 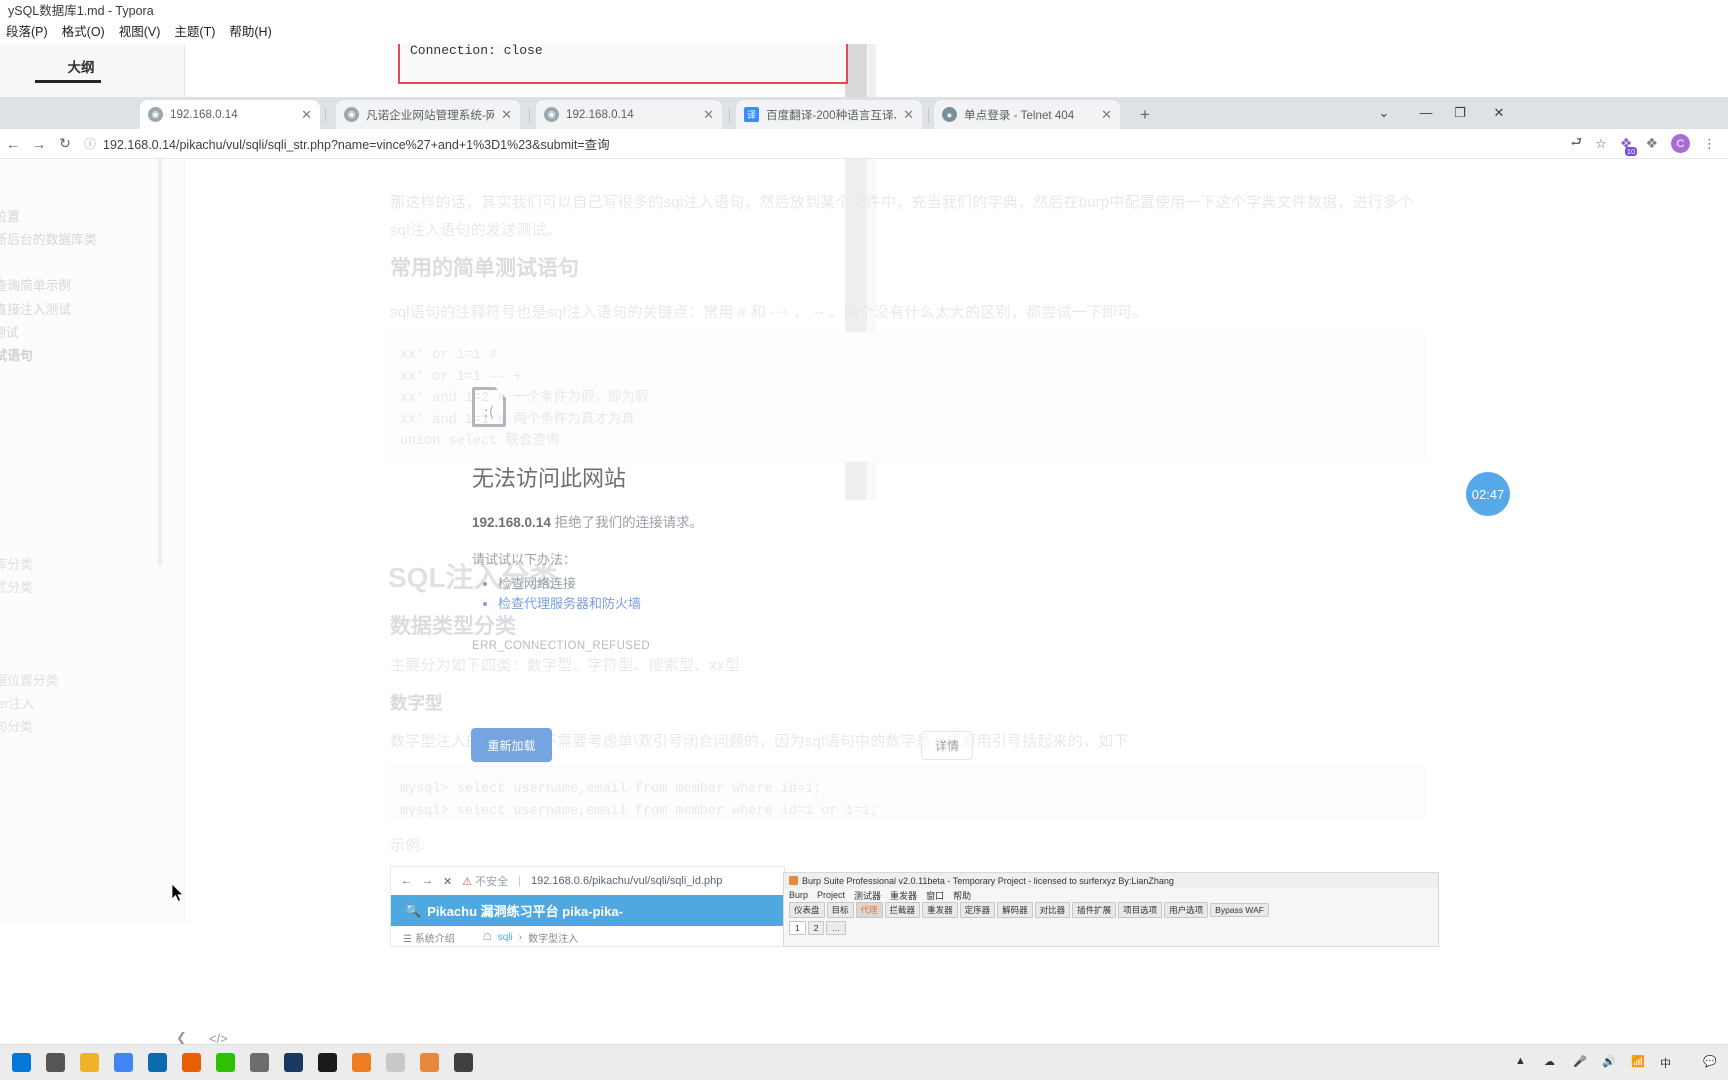 I want to click on menu-format: 格式(O), so click(x=83, y=32).